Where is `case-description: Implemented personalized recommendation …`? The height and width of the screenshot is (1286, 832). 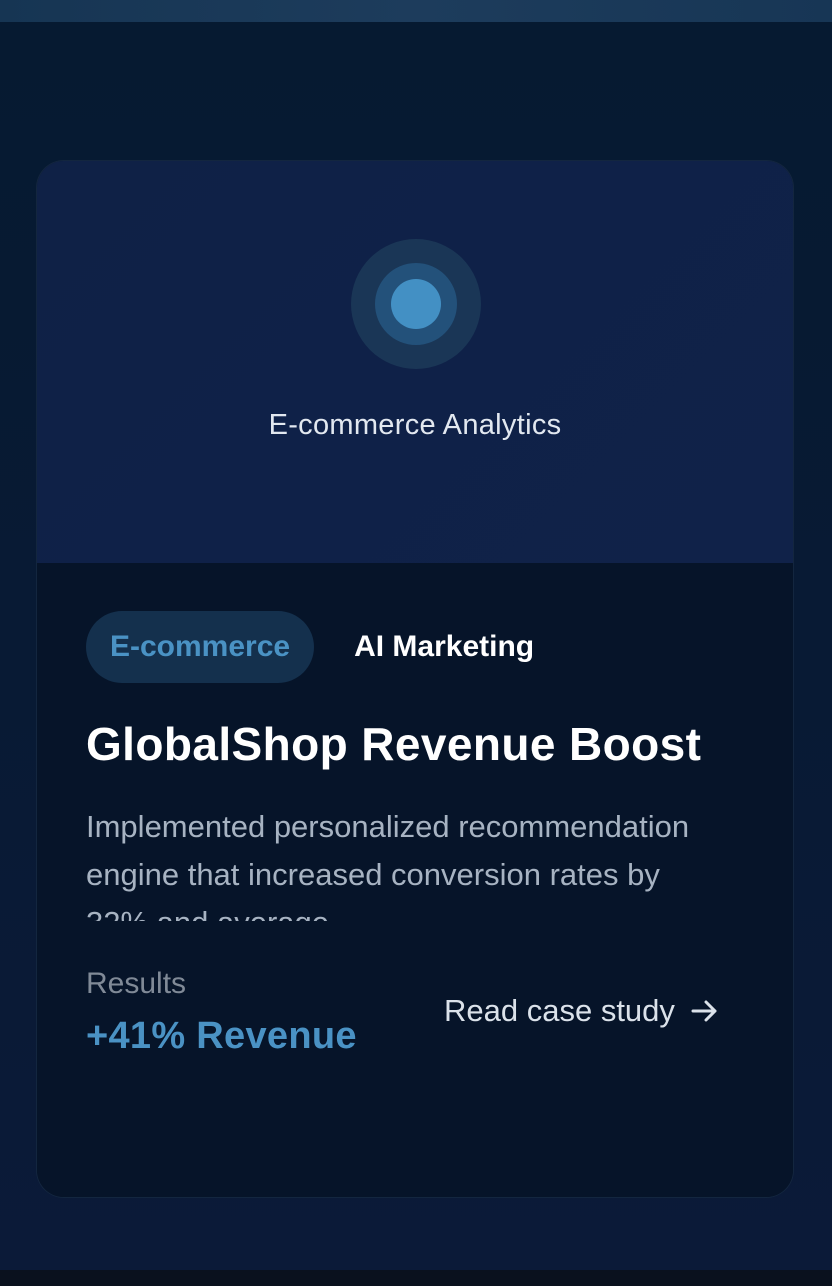
case-description: Implemented personalized recommendation … is located at coordinates (388, 865).